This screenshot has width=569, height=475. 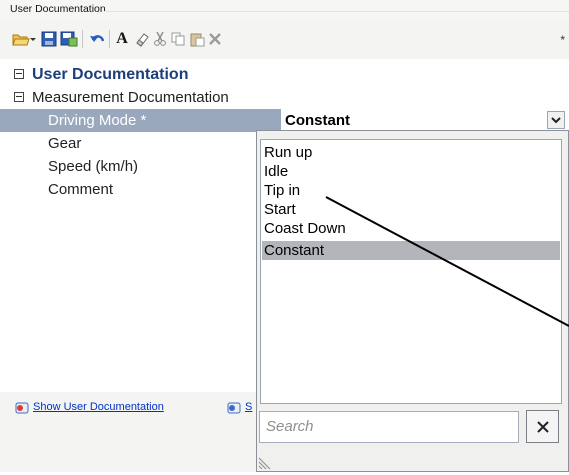 What do you see at coordinates (411, 152) in the screenshot?
I see `option-run-up: Run up` at bounding box center [411, 152].